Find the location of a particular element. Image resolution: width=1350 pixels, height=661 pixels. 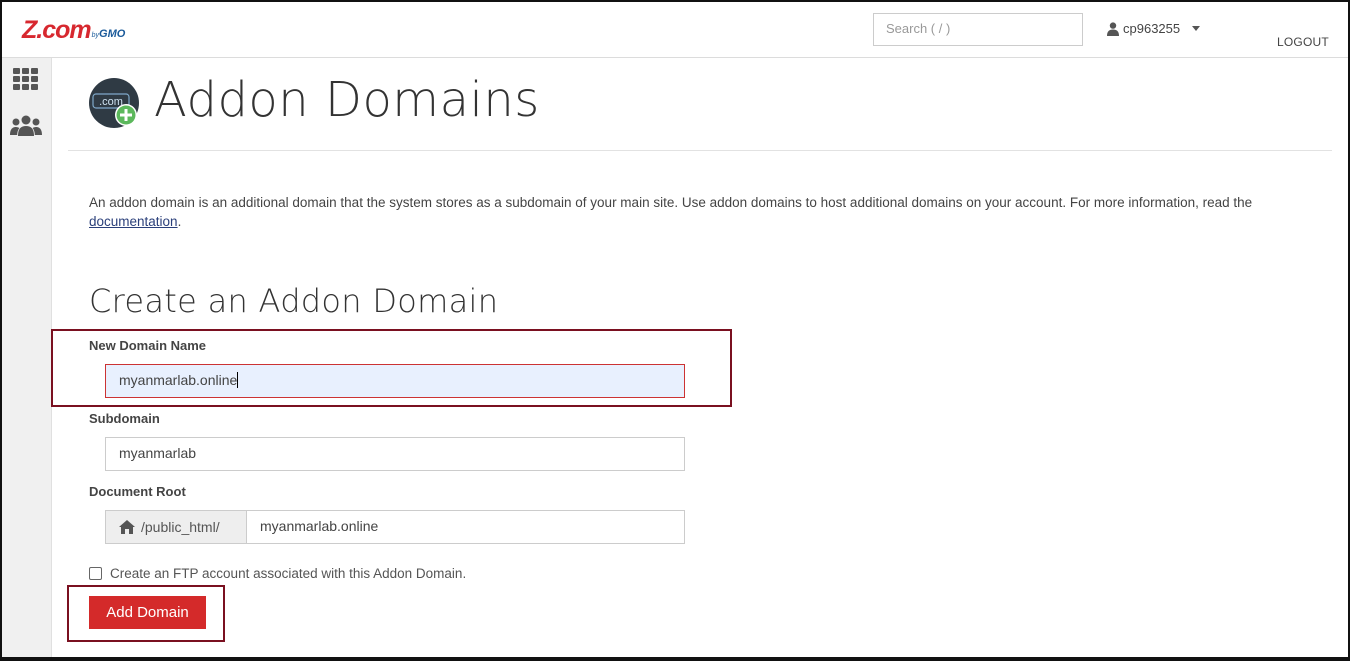

sidebar-item-users is located at coordinates (26, 126).